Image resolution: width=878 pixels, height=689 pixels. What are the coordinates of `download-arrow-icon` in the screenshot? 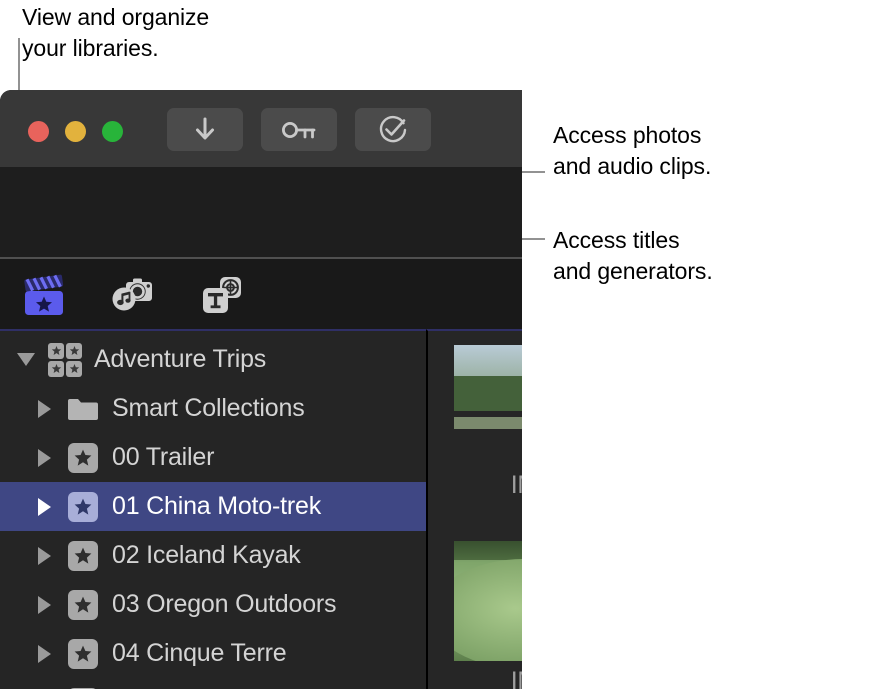 It's located at (205, 128).